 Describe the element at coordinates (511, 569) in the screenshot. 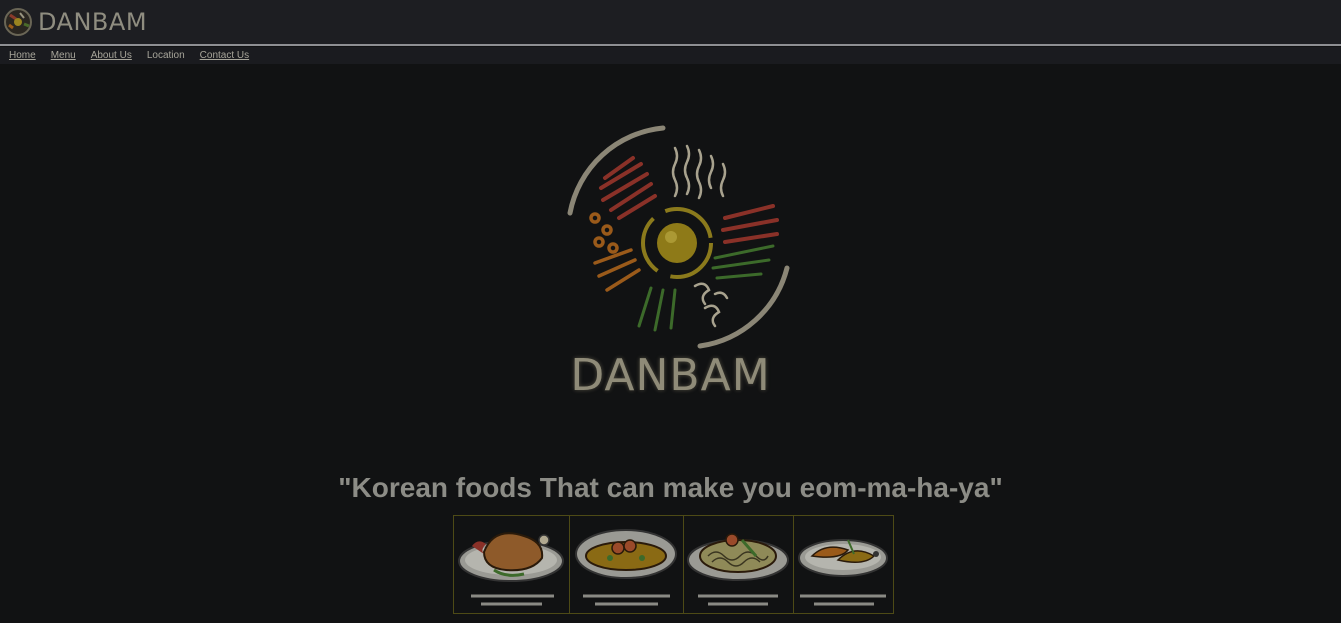

I see `roast-chicken-dish-icon` at that location.